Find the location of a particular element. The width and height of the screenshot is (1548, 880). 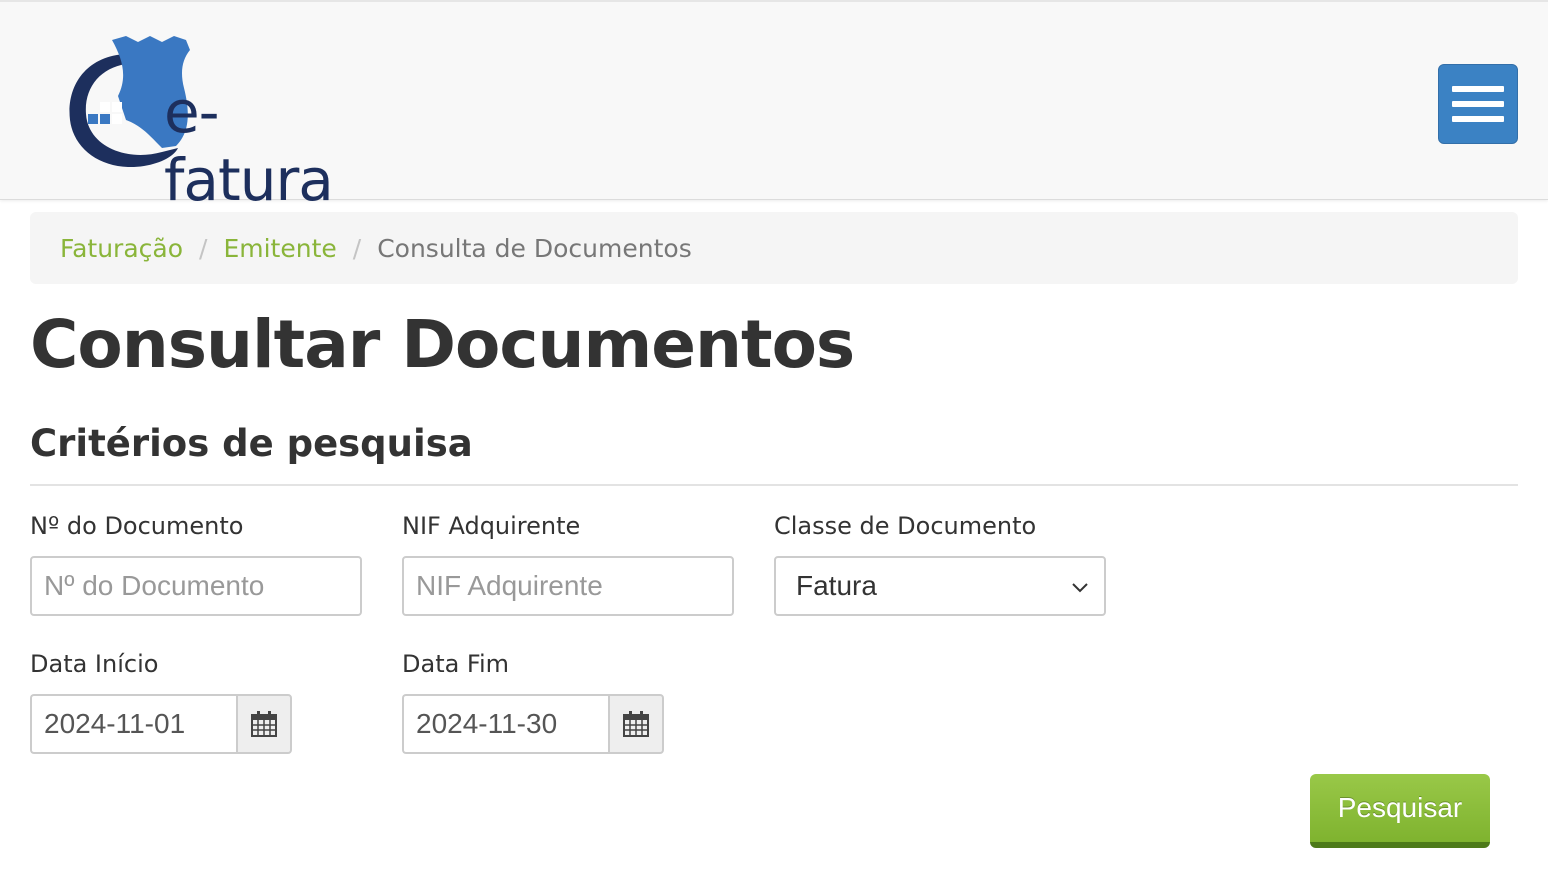

chevron-down-icon is located at coordinates (1080, 588).